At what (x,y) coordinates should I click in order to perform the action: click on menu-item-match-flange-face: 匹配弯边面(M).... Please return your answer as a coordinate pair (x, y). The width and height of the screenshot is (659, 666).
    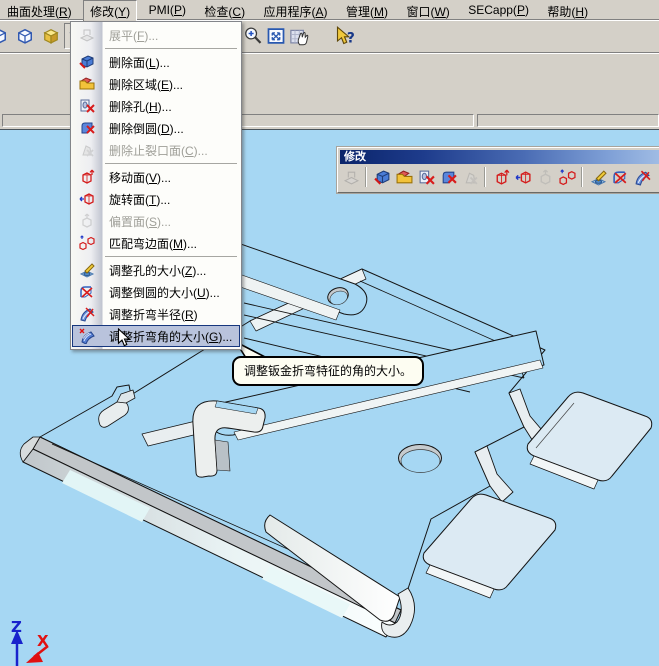
    Looking at the image, I should click on (156, 243).